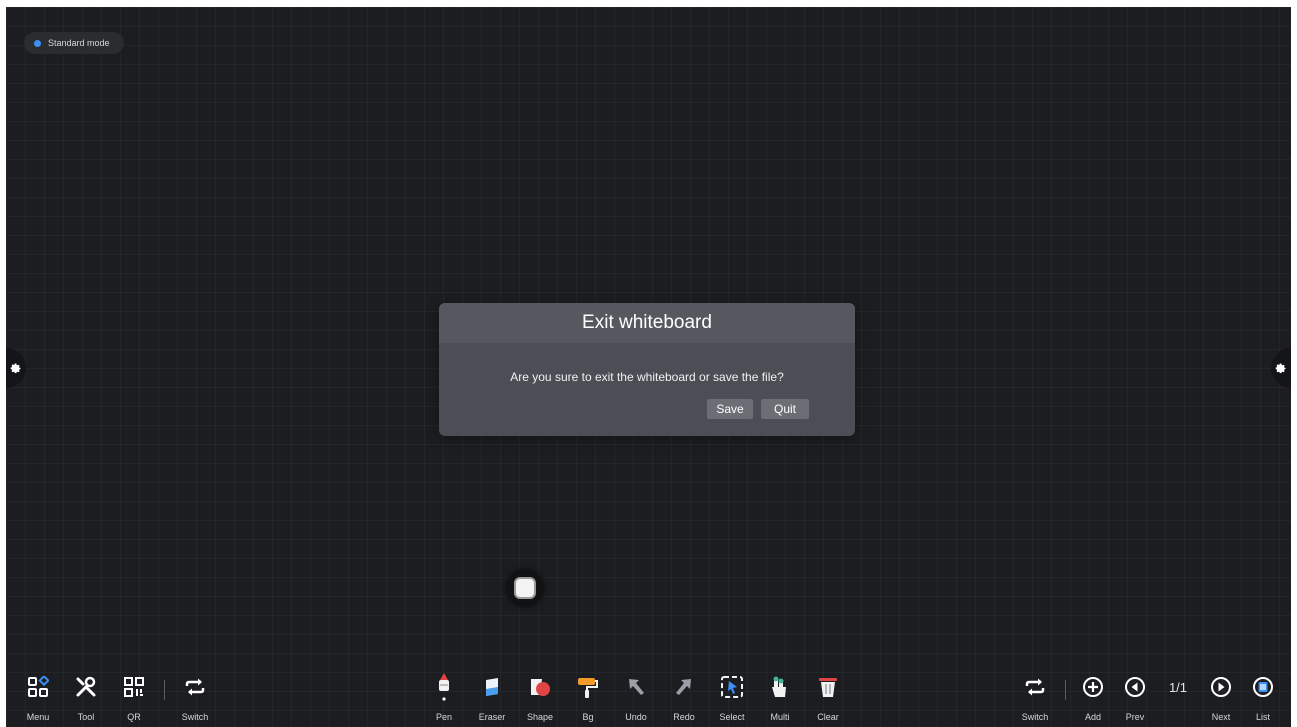  I want to click on shape-label: Shape, so click(540, 717).